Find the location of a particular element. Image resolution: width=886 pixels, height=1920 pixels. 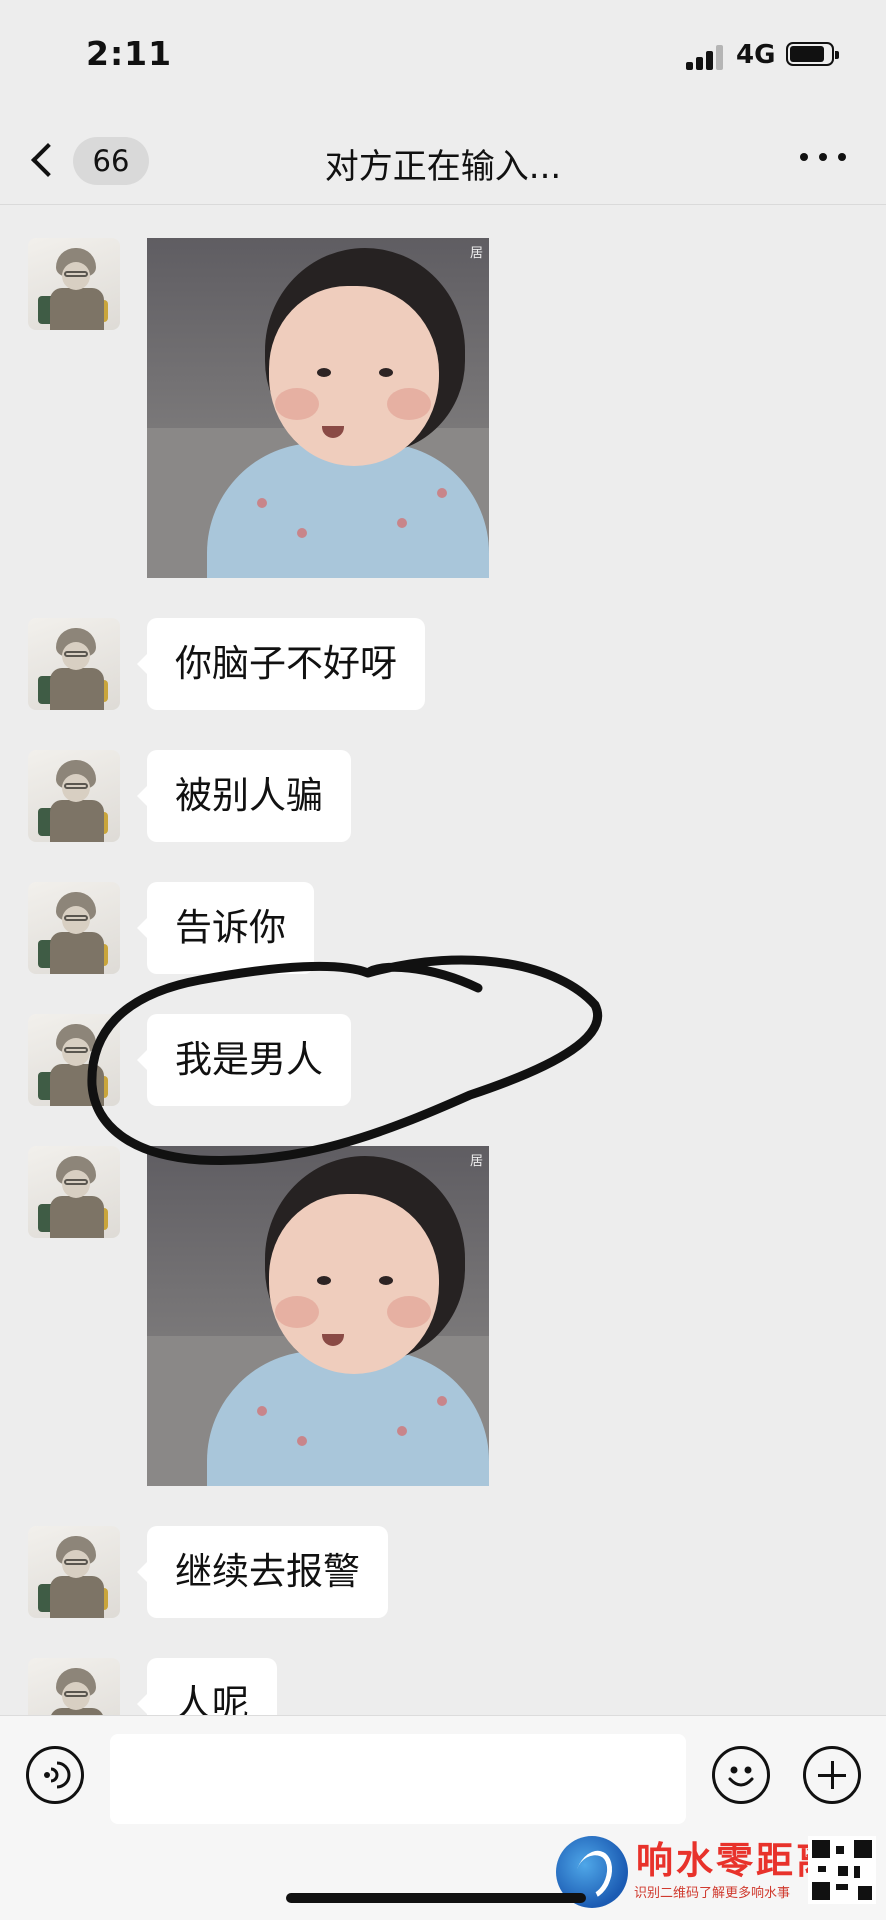

signal-icon is located at coordinates (706, 57).